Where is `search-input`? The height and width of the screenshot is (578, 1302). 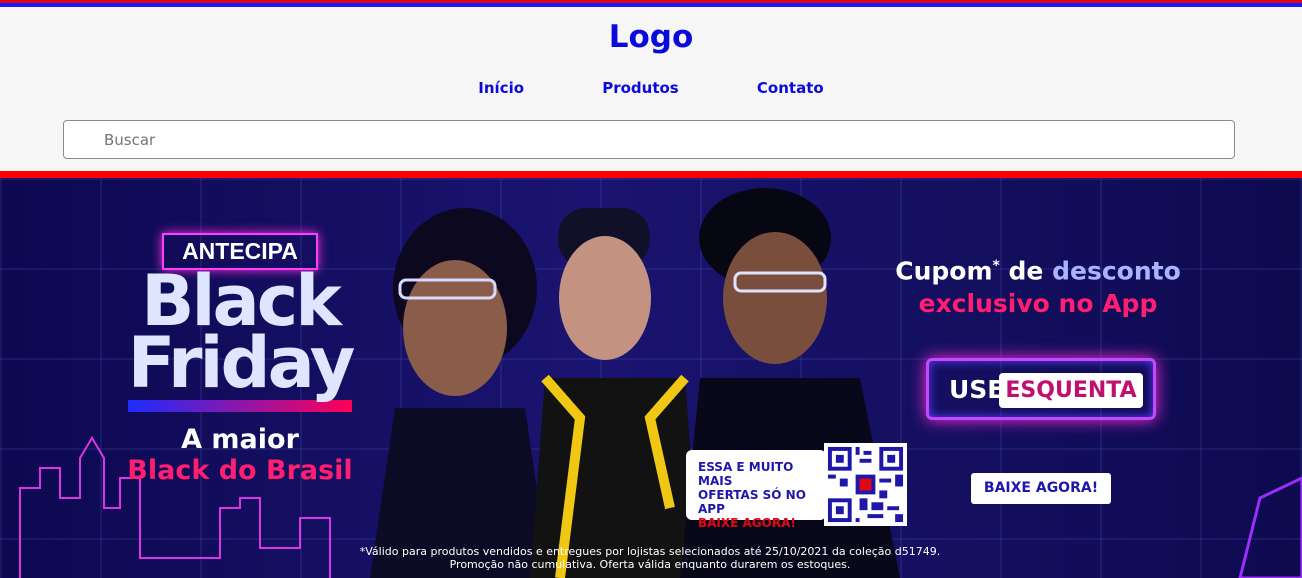
search-input is located at coordinates (649, 139).